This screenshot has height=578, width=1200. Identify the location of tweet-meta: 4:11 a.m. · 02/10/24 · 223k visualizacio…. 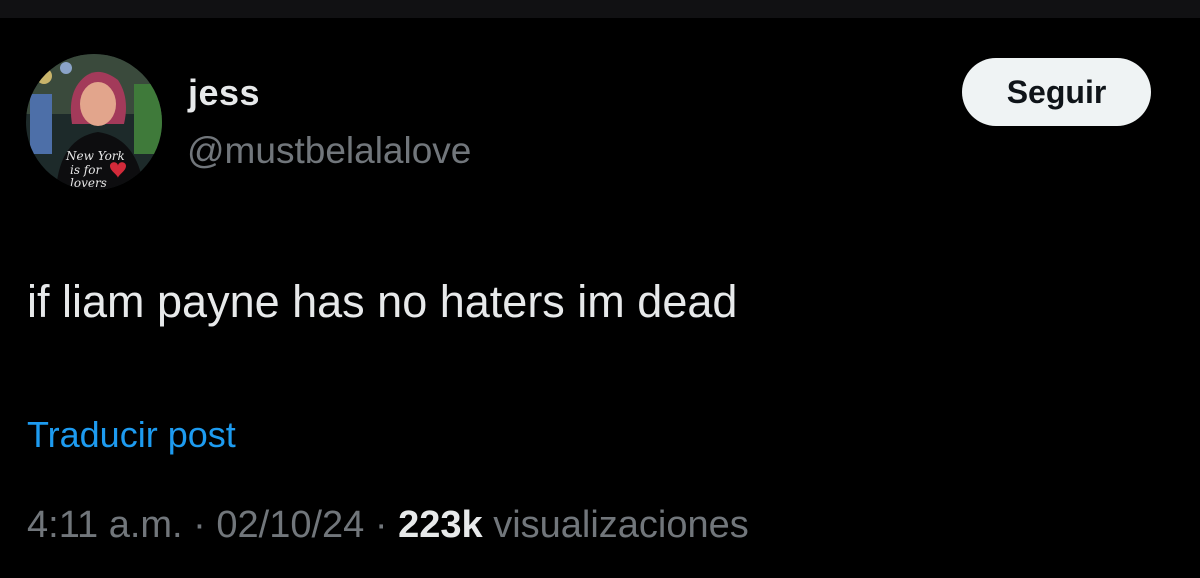
(388, 525).